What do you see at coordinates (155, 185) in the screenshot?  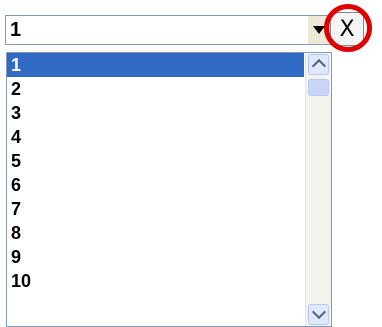 I see `list-item: 6` at bounding box center [155, 185].